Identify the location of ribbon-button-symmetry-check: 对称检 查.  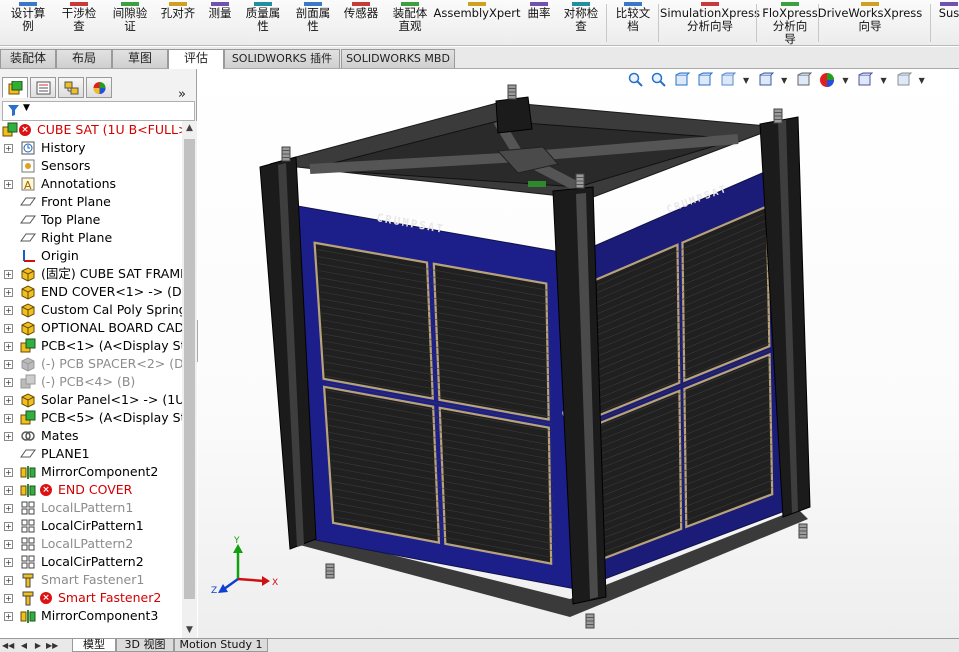
(581, 23).